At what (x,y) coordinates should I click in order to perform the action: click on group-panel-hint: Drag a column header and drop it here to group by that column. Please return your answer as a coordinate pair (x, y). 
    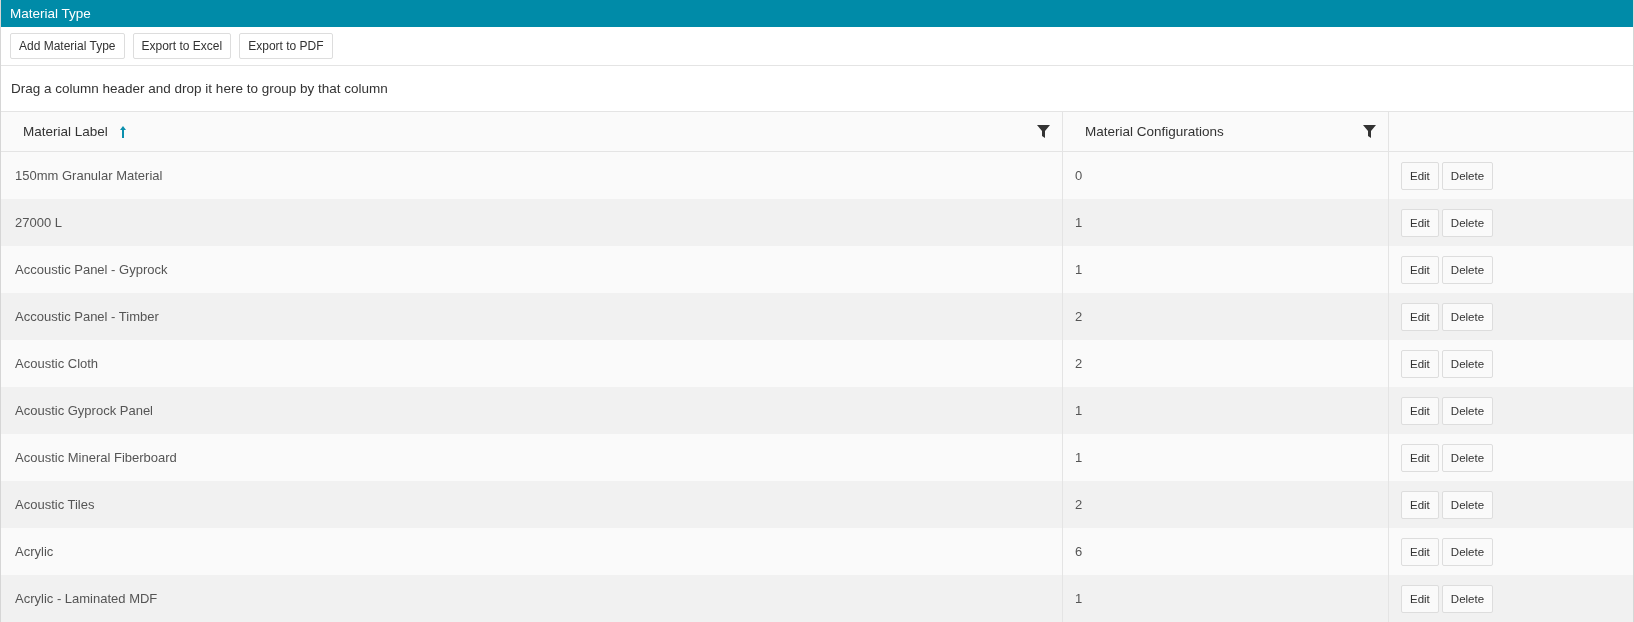
    Looking at the image, I should click on (199, 88).